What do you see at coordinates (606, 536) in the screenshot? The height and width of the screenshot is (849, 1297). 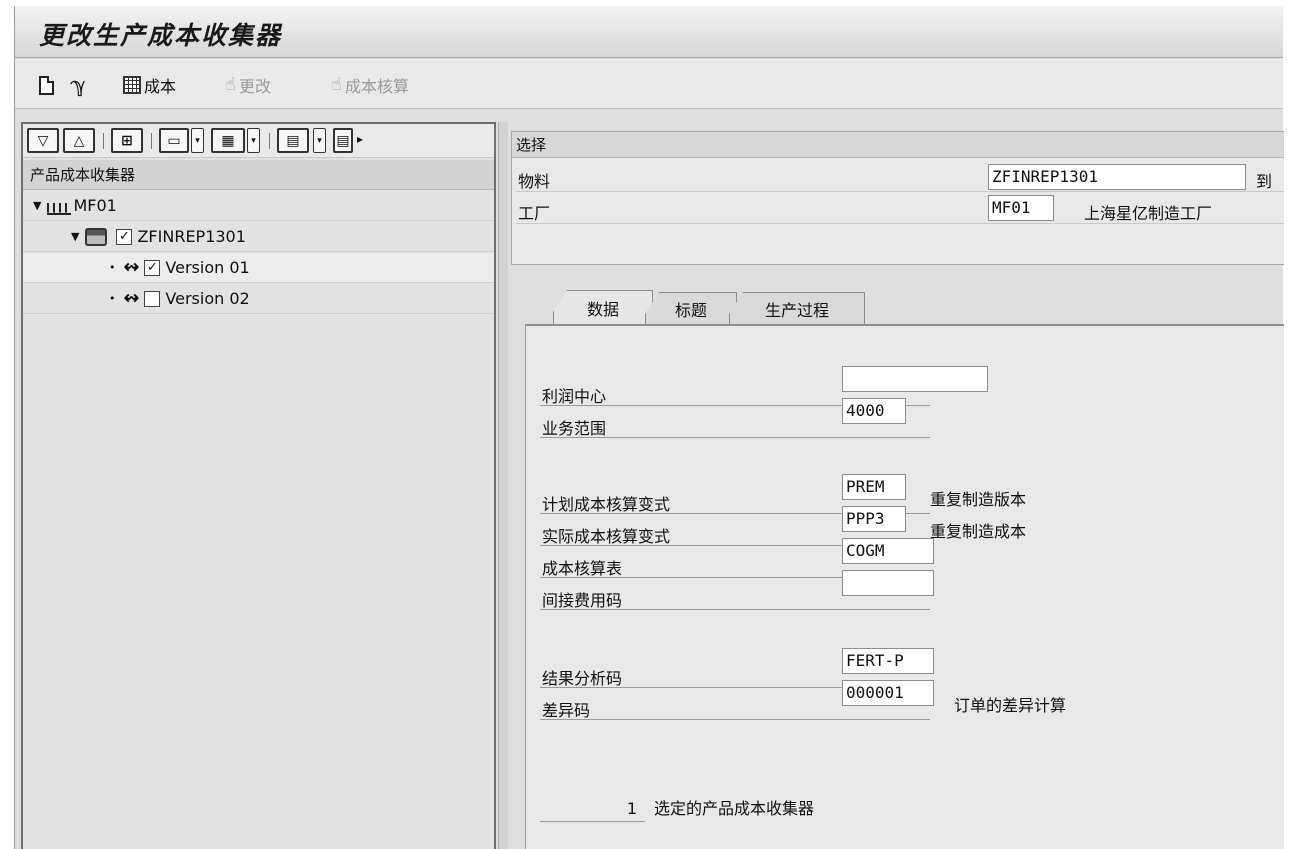 I see `actual-variant-label: 实际成本核算变式` at bounding box center [606, 536].